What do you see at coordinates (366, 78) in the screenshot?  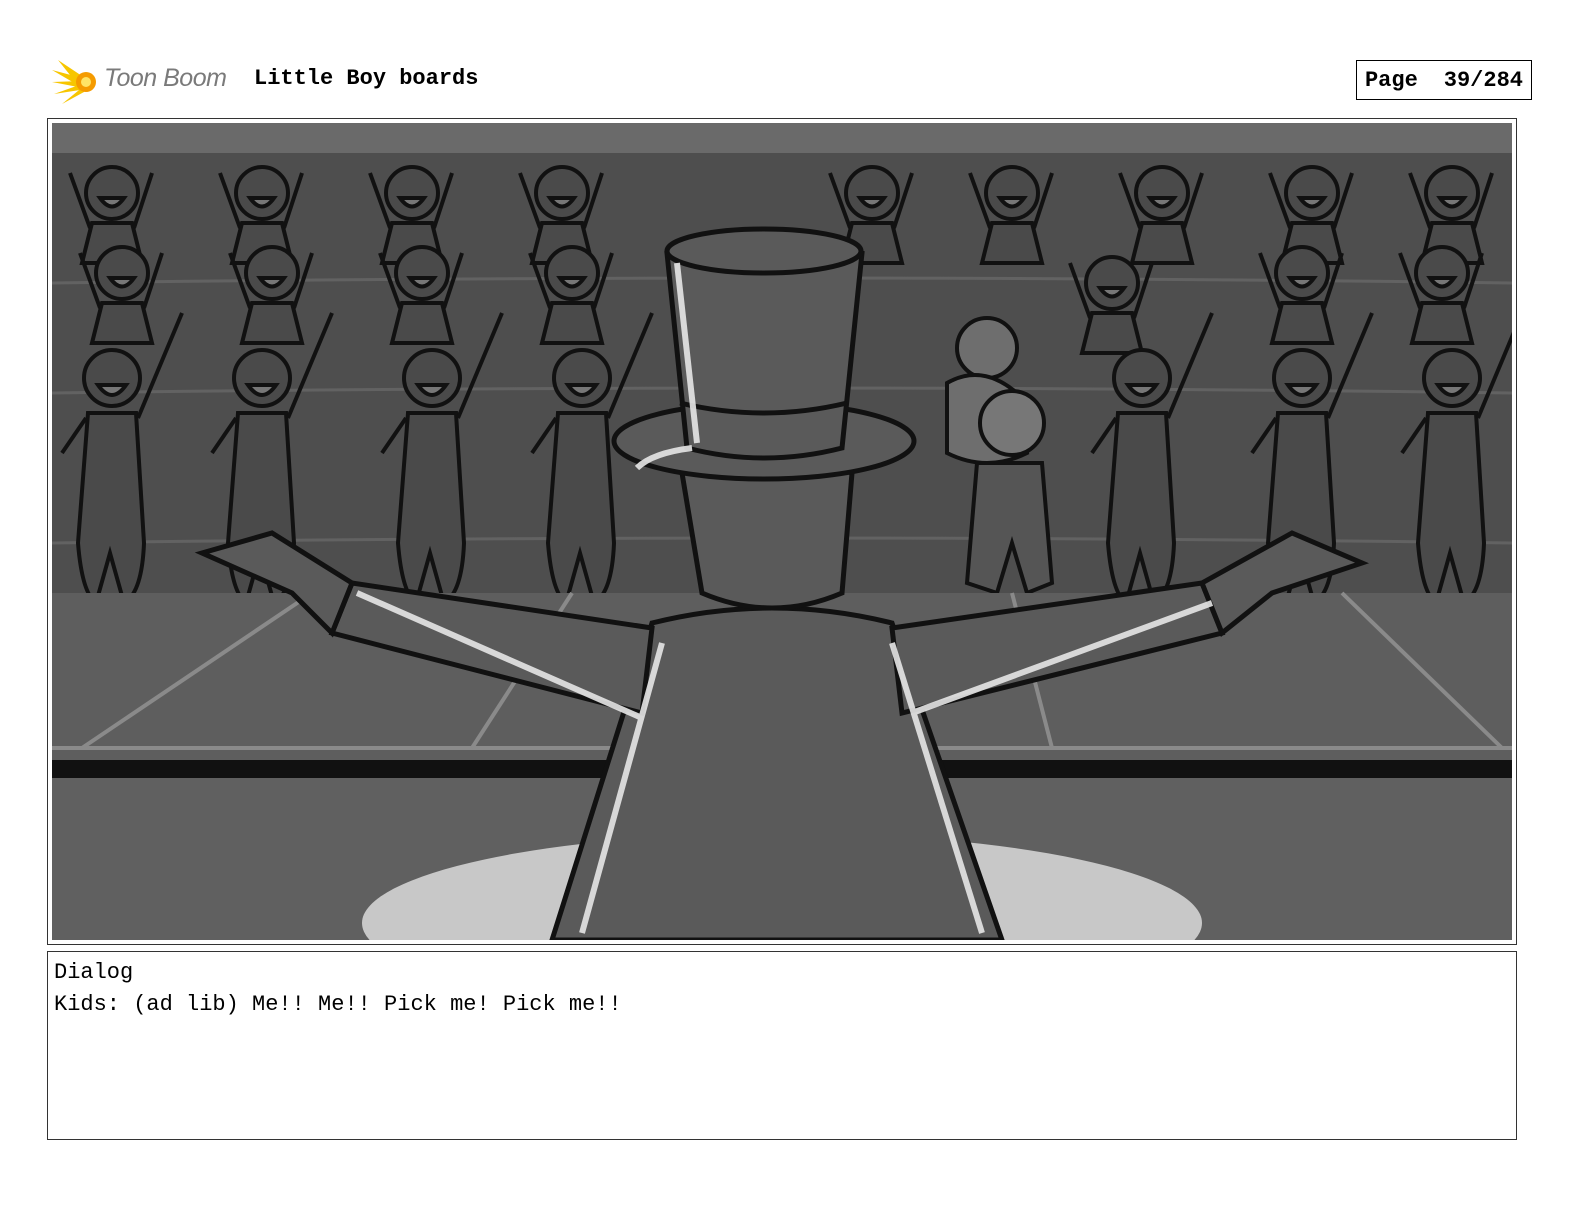 I see `board-title: Little Boy boards` at bounding box center [366, 78].